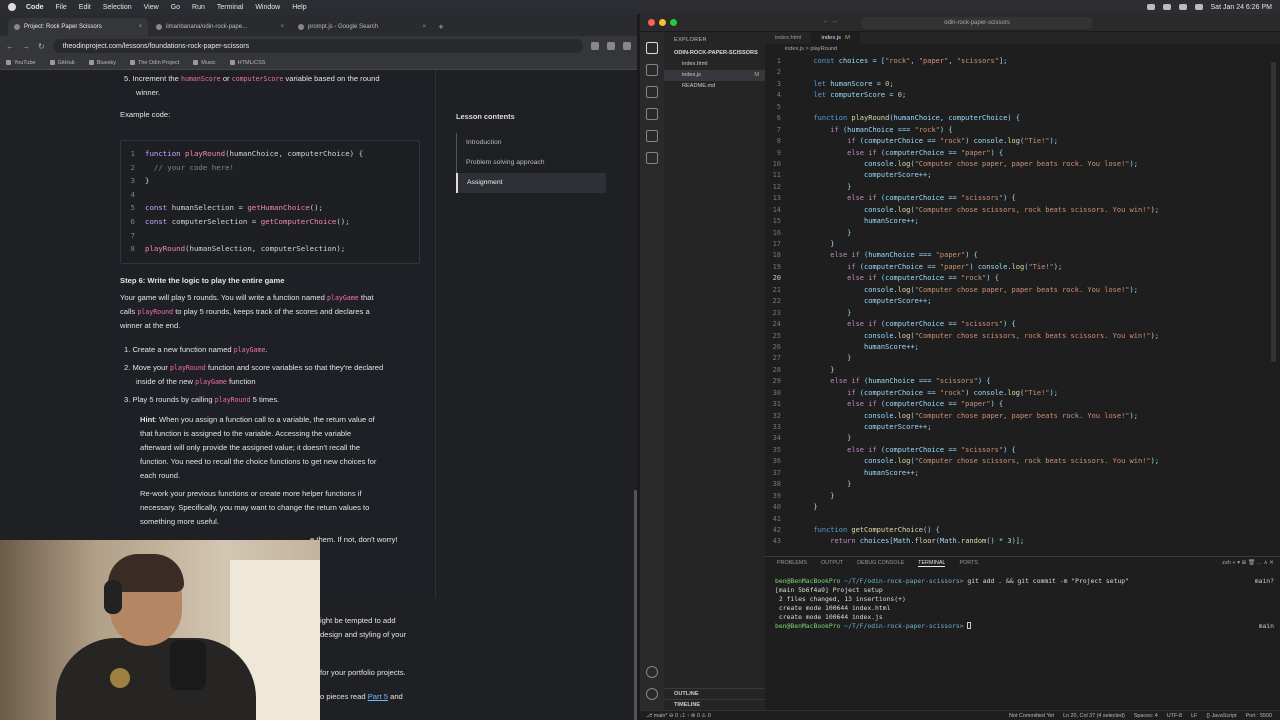 The width and height of the screenshot is (1280, 720). Describe the element at coordinates (1022, 473) in the screenshot. I see `editor-line: 37 humanScore++;` at that location.